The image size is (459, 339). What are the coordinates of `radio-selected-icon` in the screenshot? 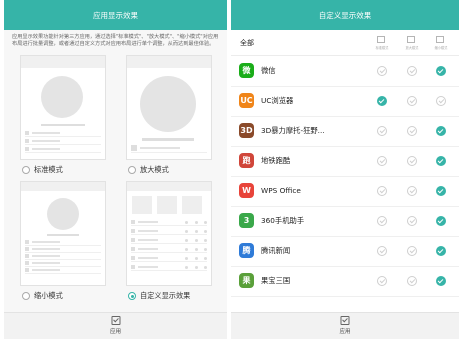 It's located at (132, 296).